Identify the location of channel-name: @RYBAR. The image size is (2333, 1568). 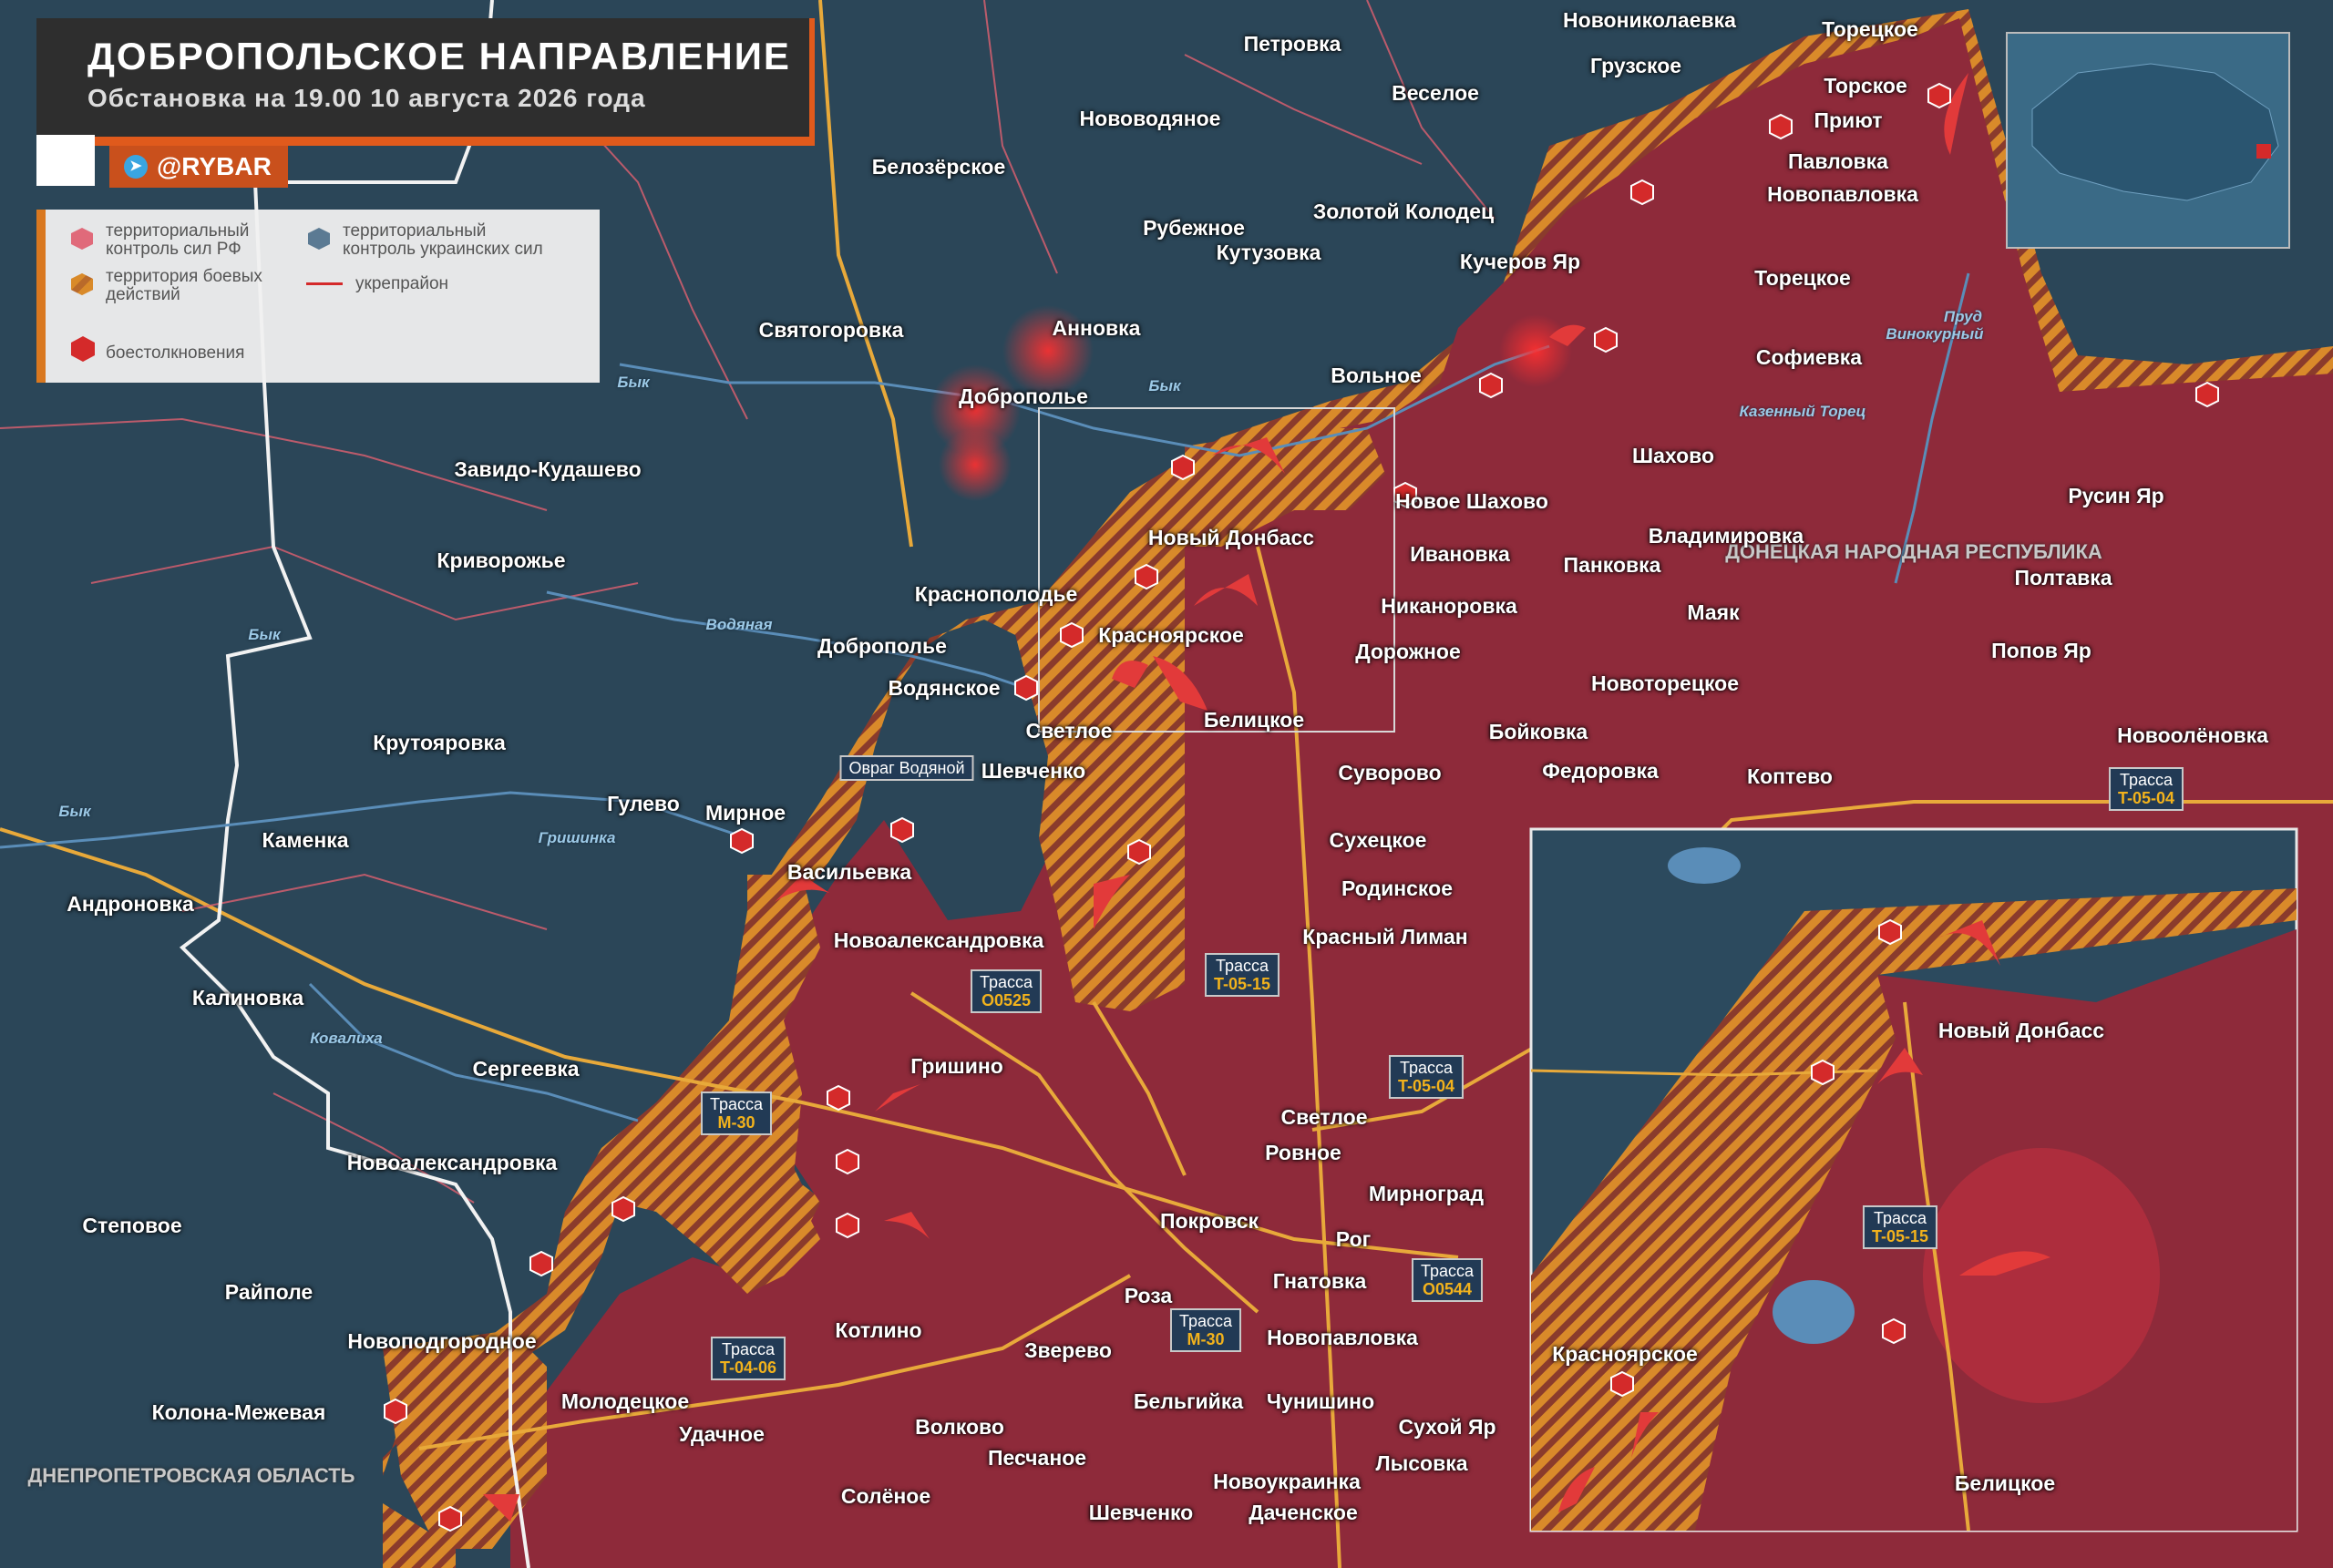
(215, 166).